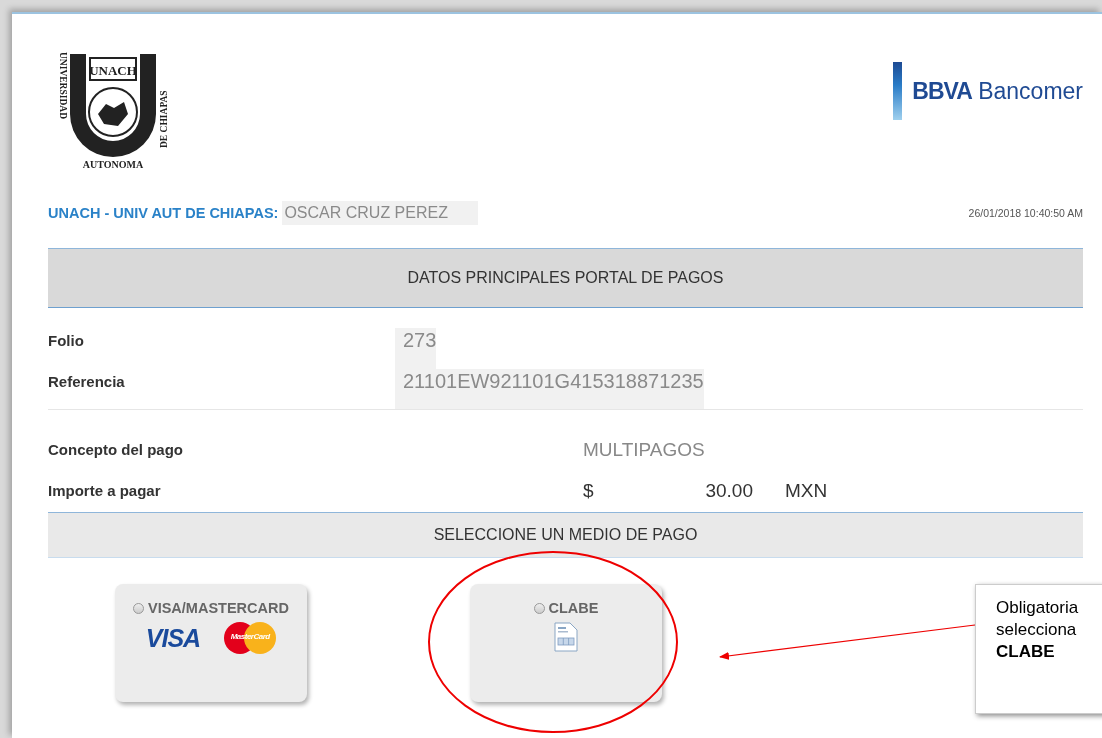 This screenshot has height=738, width=1102. Describe the element at coordinates (566, 637) in the screenshot. I see `document-icon` at that location.